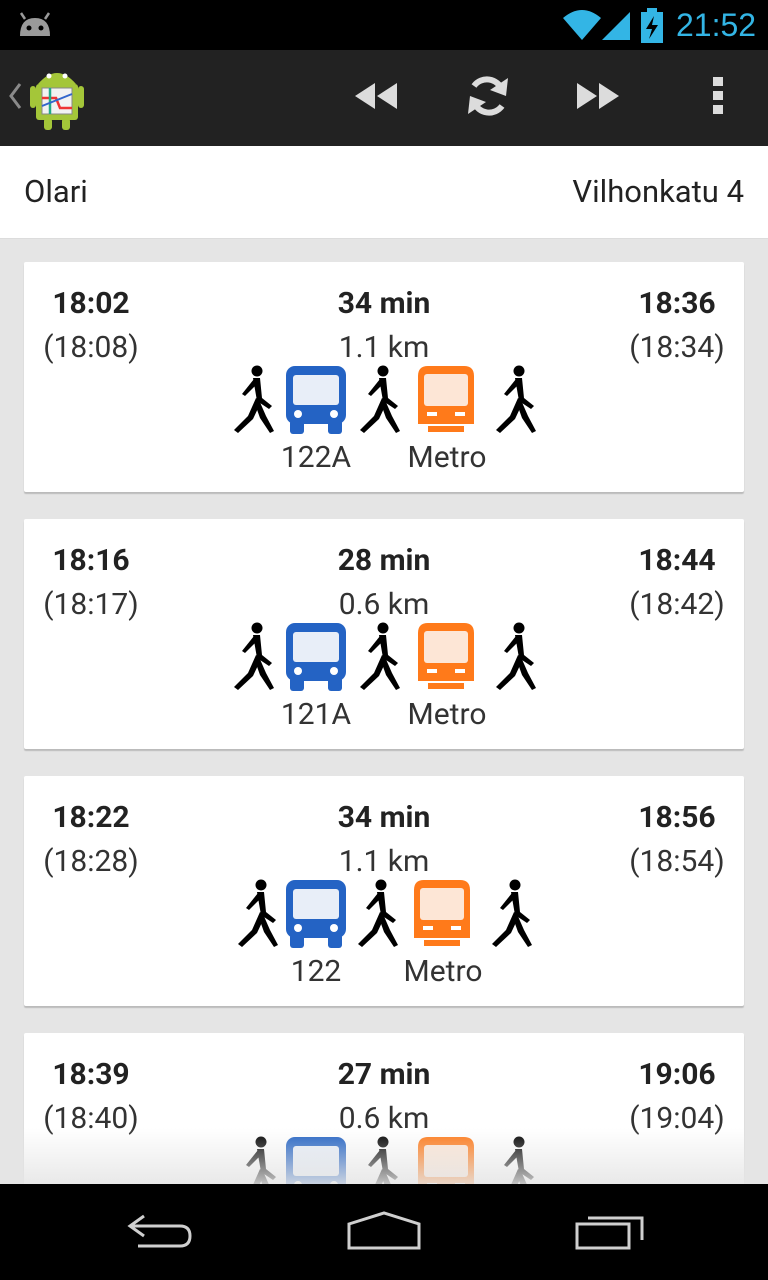  I want to click on arrival-times: 18:36 (18:34), so click(677, 326).